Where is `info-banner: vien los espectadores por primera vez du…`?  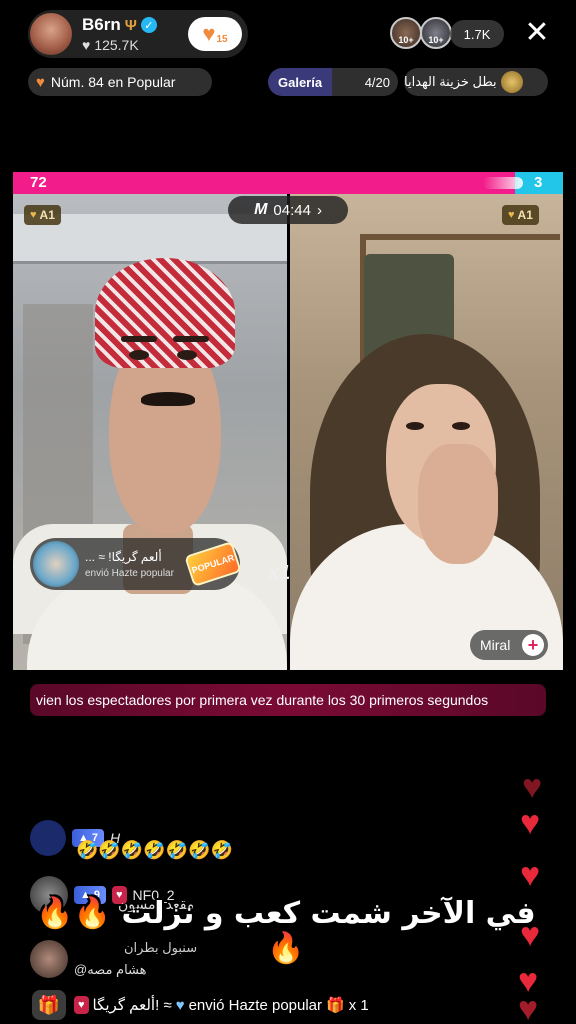
info-banner: vien los espectadores por primera vez du… is located at coordinates (288, 700).